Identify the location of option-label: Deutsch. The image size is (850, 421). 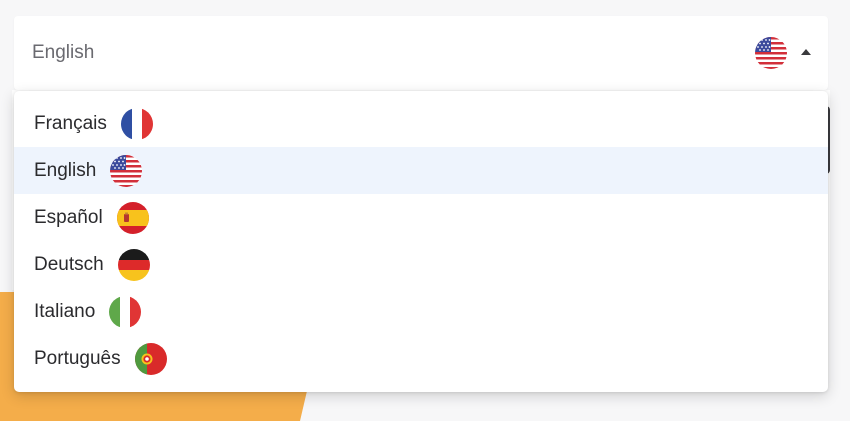
(69, 264).